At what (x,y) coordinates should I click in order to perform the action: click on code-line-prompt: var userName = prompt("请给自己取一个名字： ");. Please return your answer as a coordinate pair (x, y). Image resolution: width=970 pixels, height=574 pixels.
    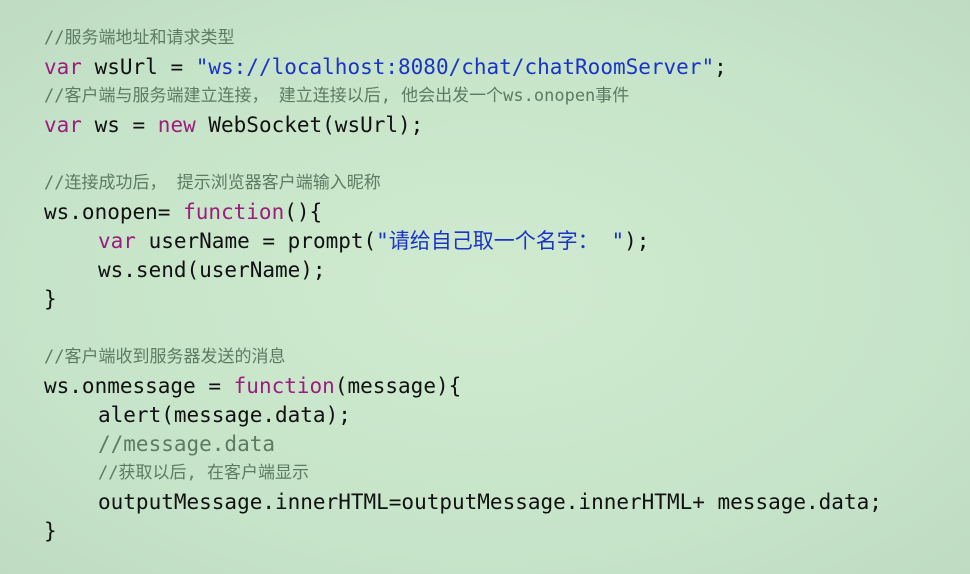
    Looking at the image, I should click on (507, 241).